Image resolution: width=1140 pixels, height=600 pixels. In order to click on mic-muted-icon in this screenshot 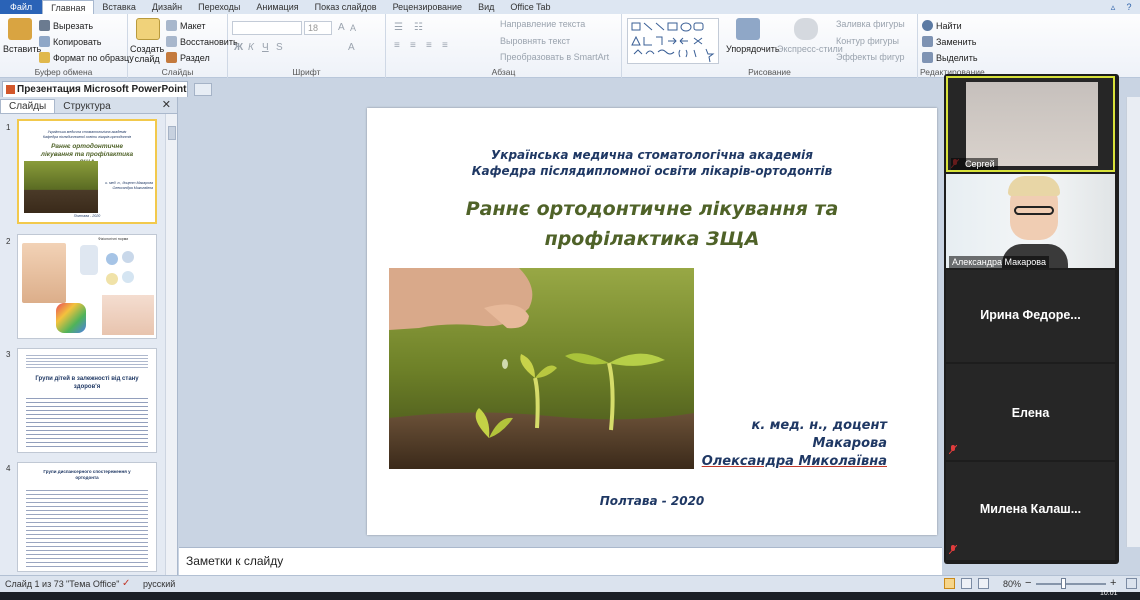, I will do `click(953, 449)`.